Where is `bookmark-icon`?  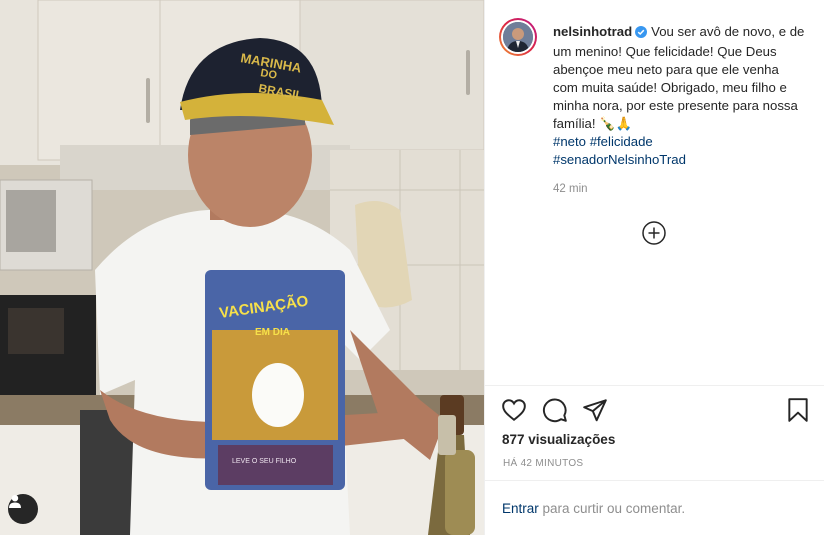 bookmark-icon is located at coordinates (798, 410).